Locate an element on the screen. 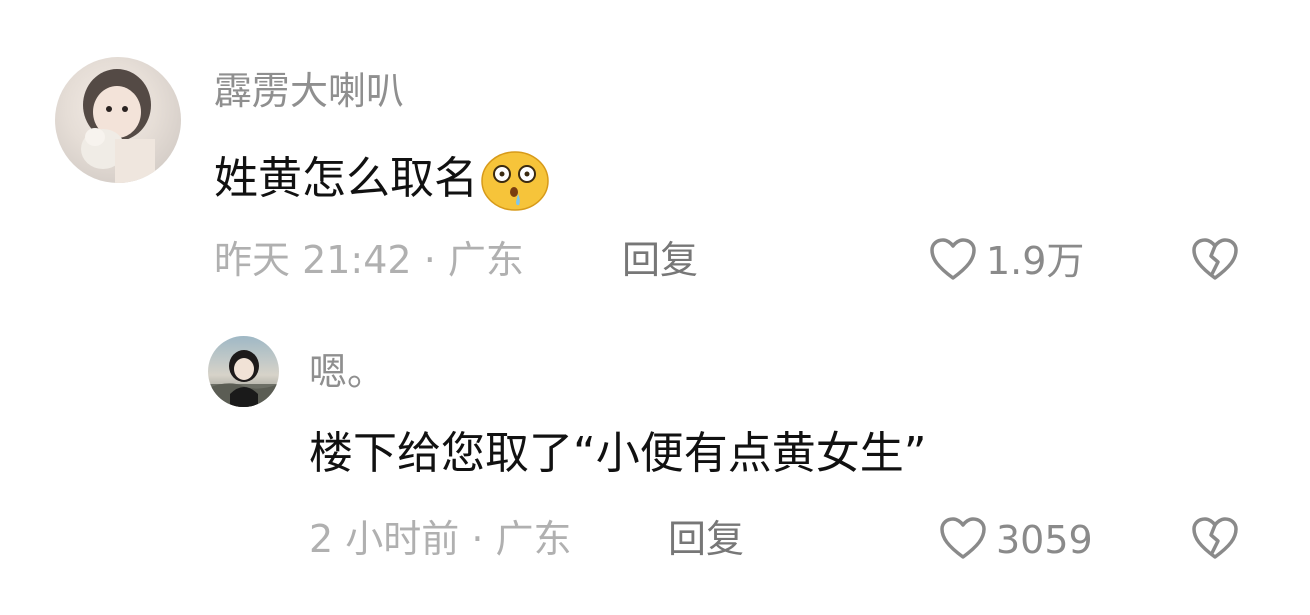 This screenshot has height=615, width=1310. like-count: 1.9万 is located at coordinates (1035, 261).